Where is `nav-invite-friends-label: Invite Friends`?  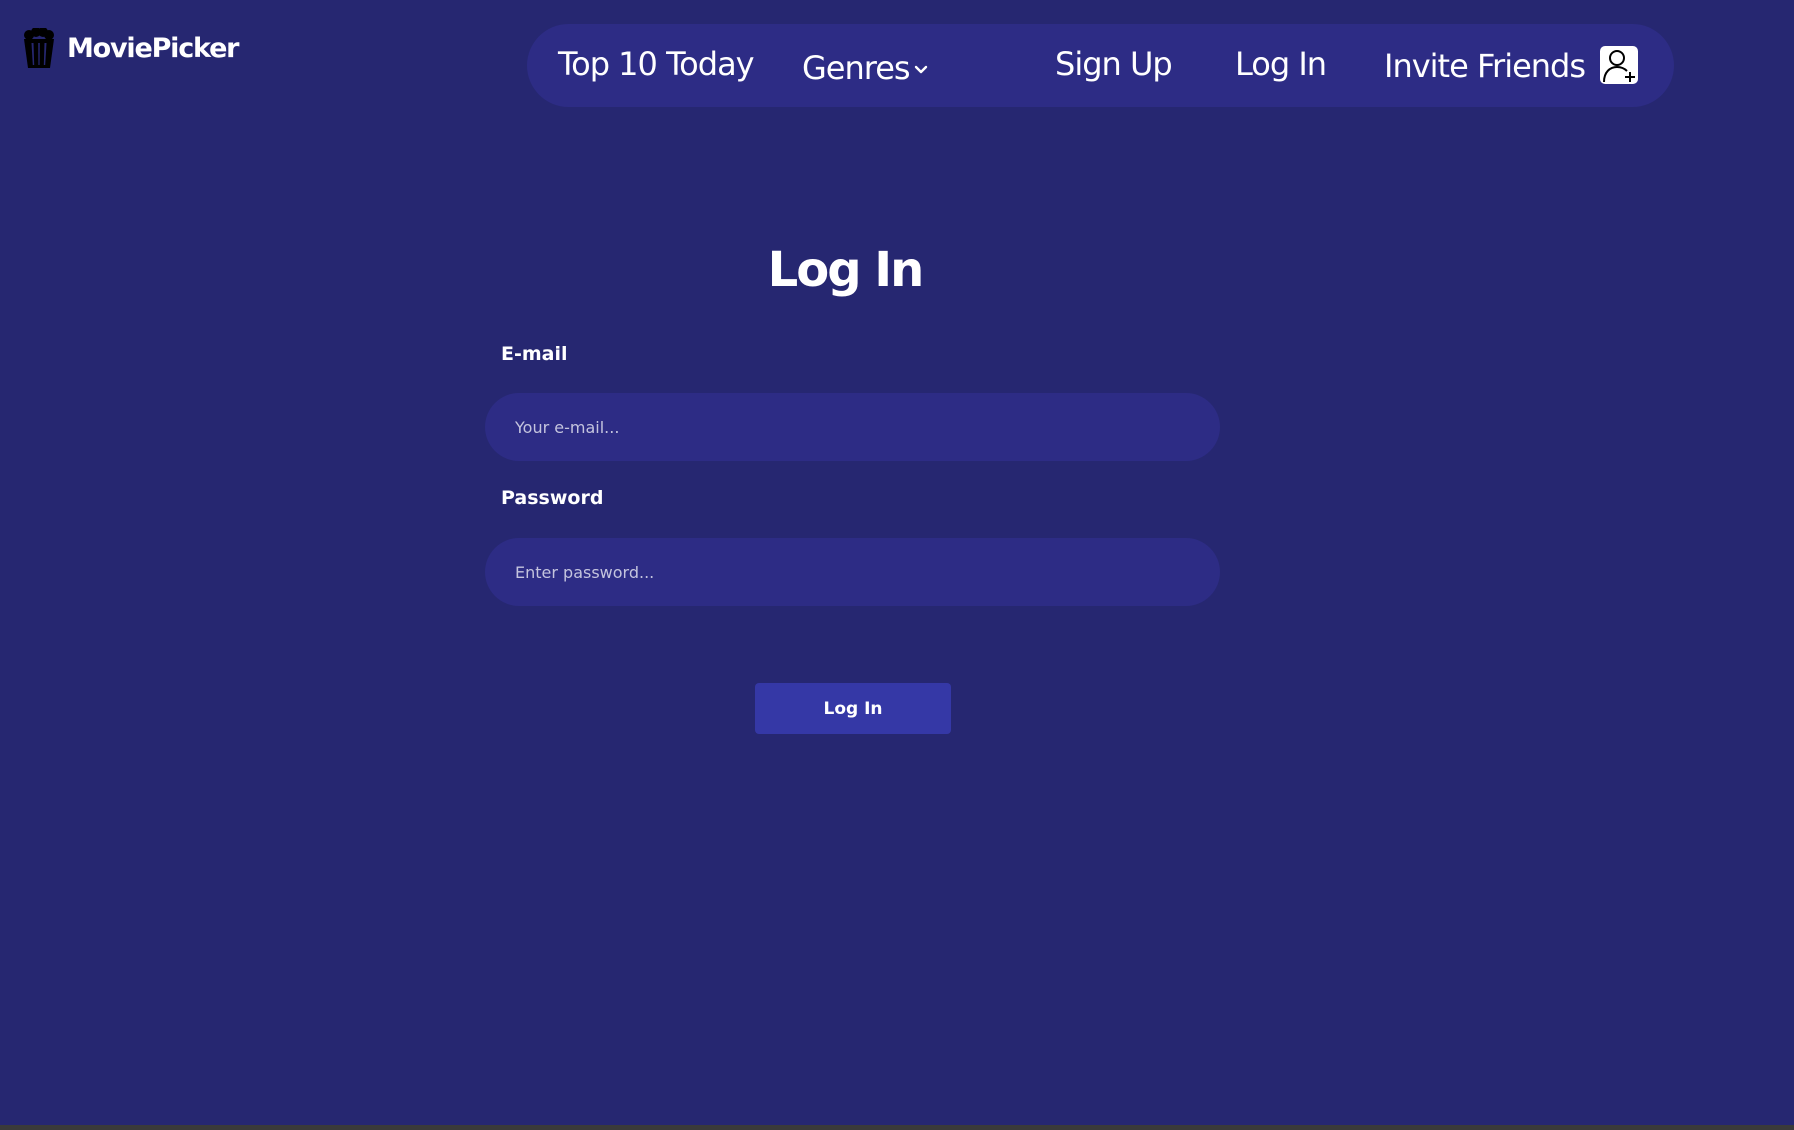
nav-invite-friends-label: Invite Friends is located at coordinates (1485, 66).